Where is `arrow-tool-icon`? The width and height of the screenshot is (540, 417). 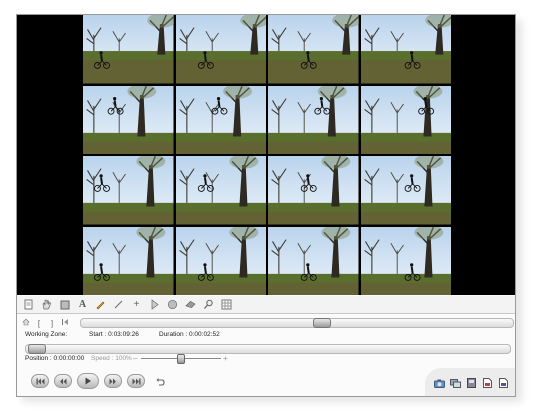 arrow-tool-icon is located at coordinates (154, 304).